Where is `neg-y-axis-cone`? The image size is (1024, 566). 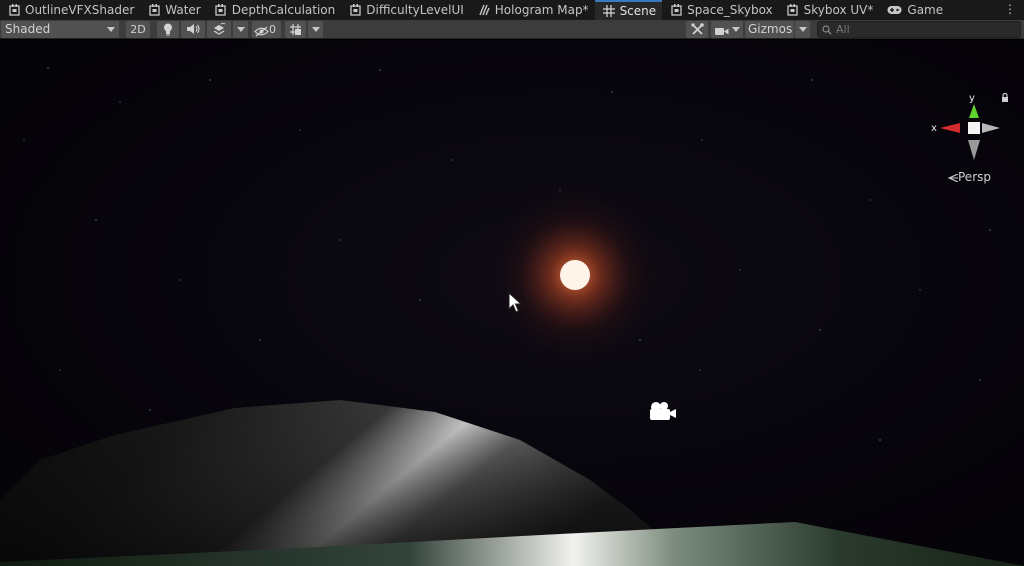
neg-y-axis-cone is located at coordinates (974, 150).